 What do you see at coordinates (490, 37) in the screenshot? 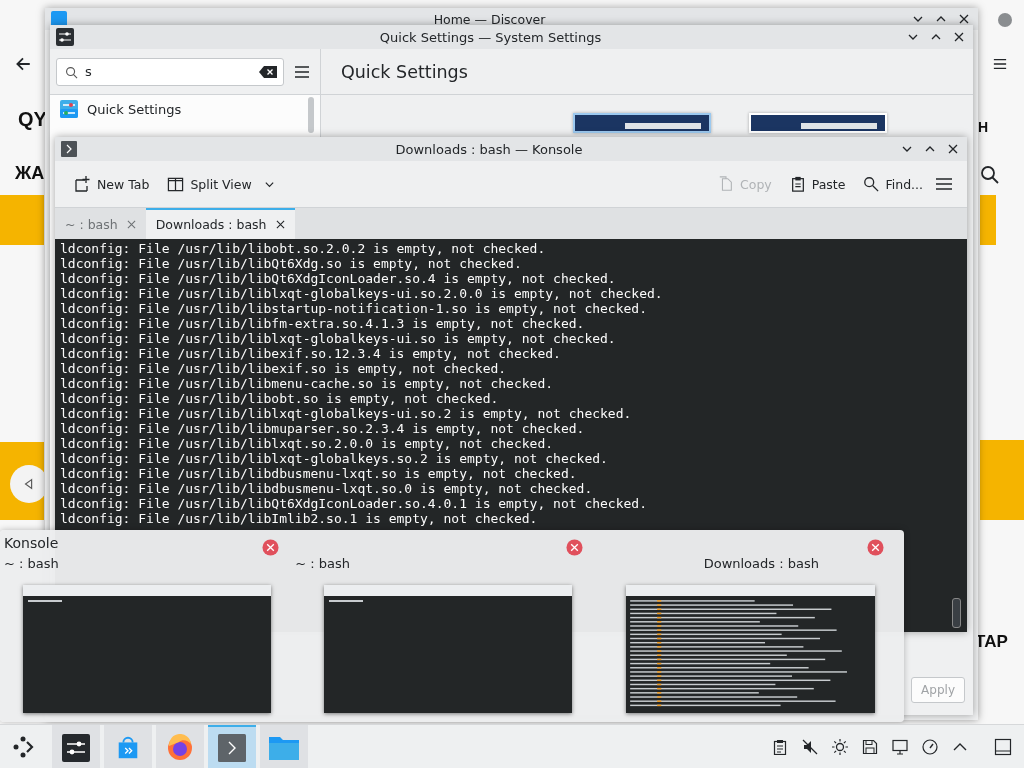
I see `window-title: Quick Settings — System Settings` at bounding box center [490, 37].